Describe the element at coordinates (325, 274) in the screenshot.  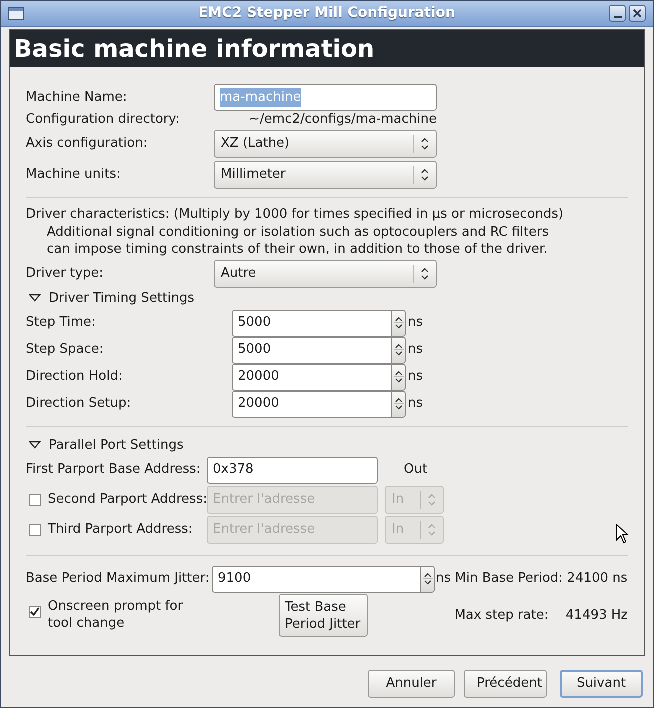
I see `dropdown: Autre` at that location.